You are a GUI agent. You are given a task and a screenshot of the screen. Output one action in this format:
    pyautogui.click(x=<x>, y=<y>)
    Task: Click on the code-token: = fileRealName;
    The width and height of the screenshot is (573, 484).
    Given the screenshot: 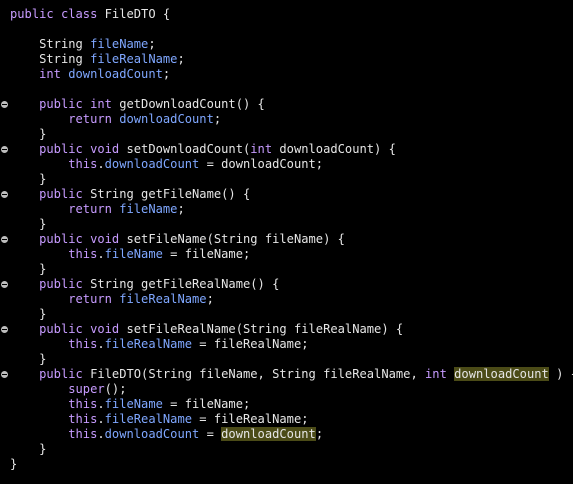 What is the action you would take?
    pyautogui.click(x=250, y=419)
    